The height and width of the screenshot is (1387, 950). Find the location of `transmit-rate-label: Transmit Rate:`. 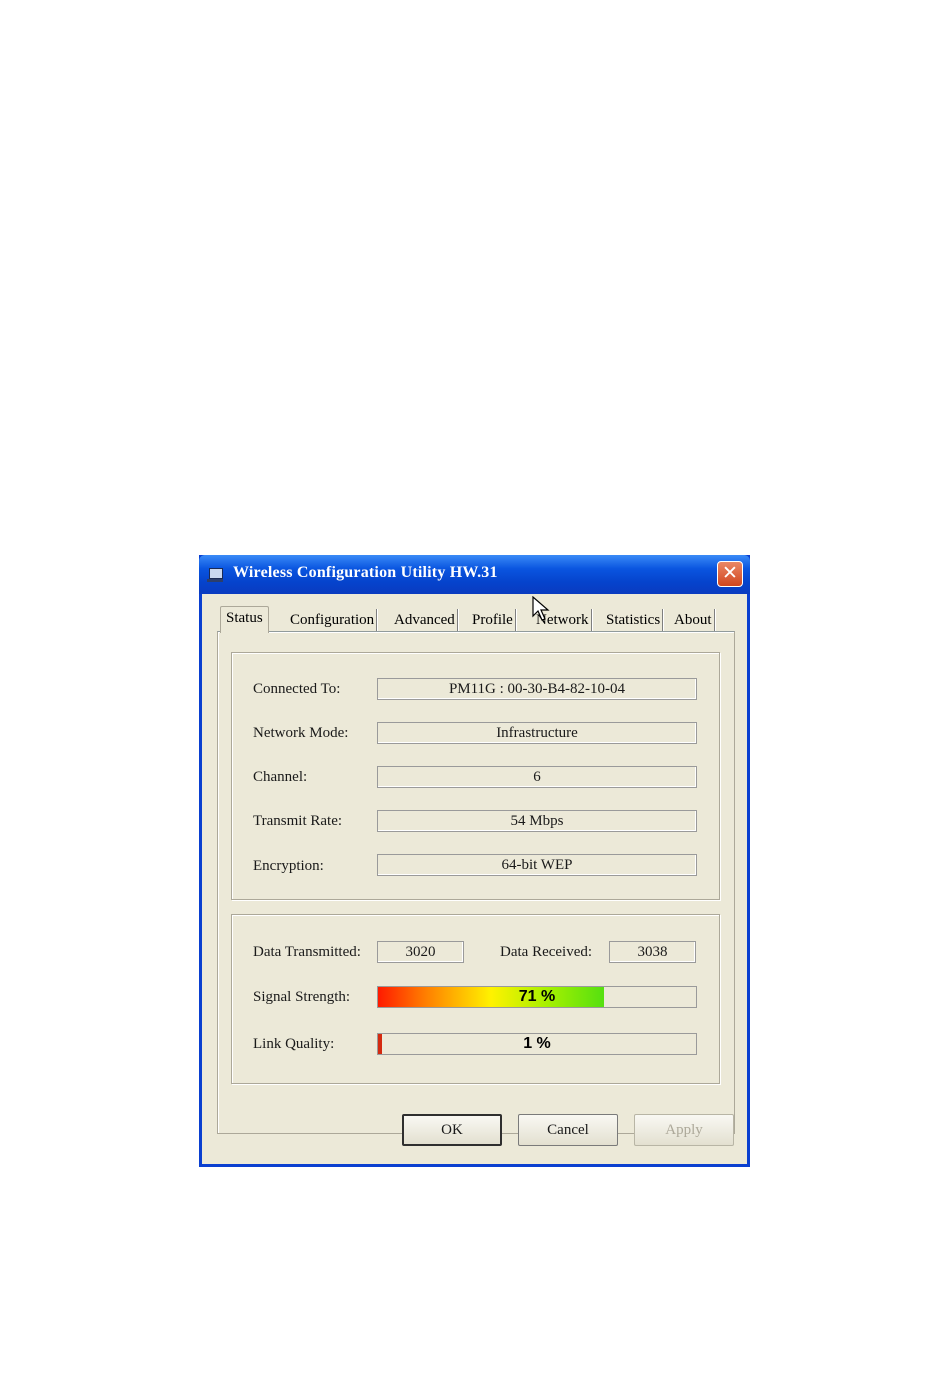

transmit-rate-label: Transmit Rate: is located at coordinates (298, 821).